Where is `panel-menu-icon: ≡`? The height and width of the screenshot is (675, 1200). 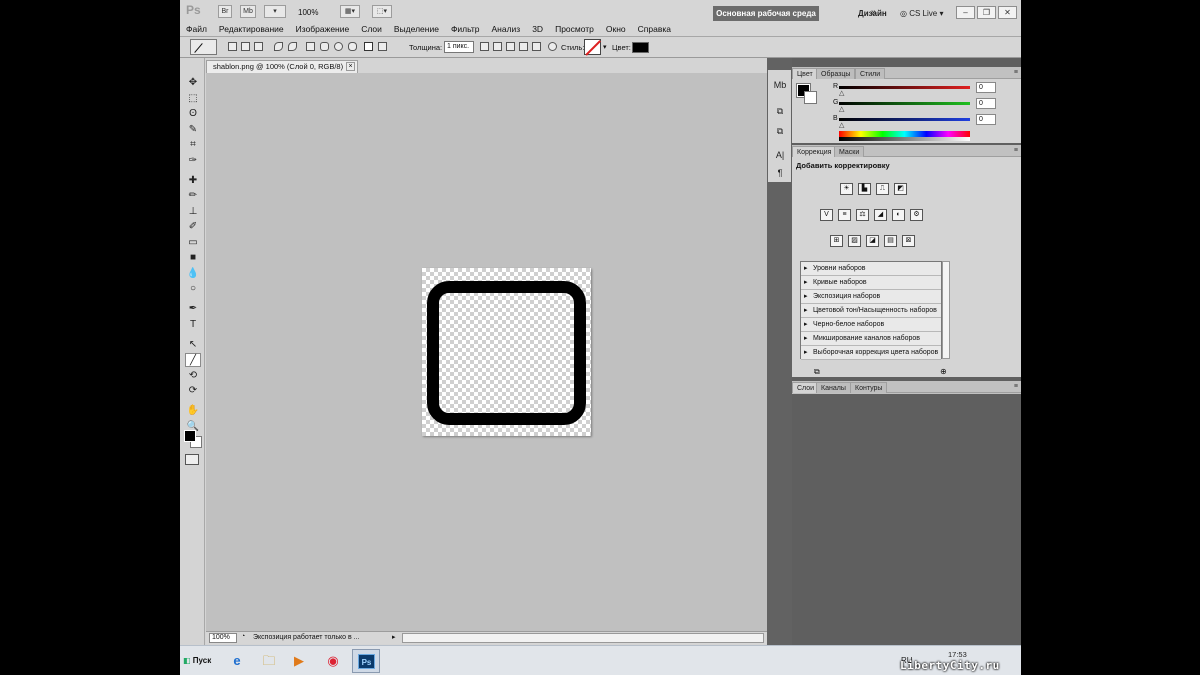 panel-menu-icon: ≡ is located at coordinates (1016, 72).